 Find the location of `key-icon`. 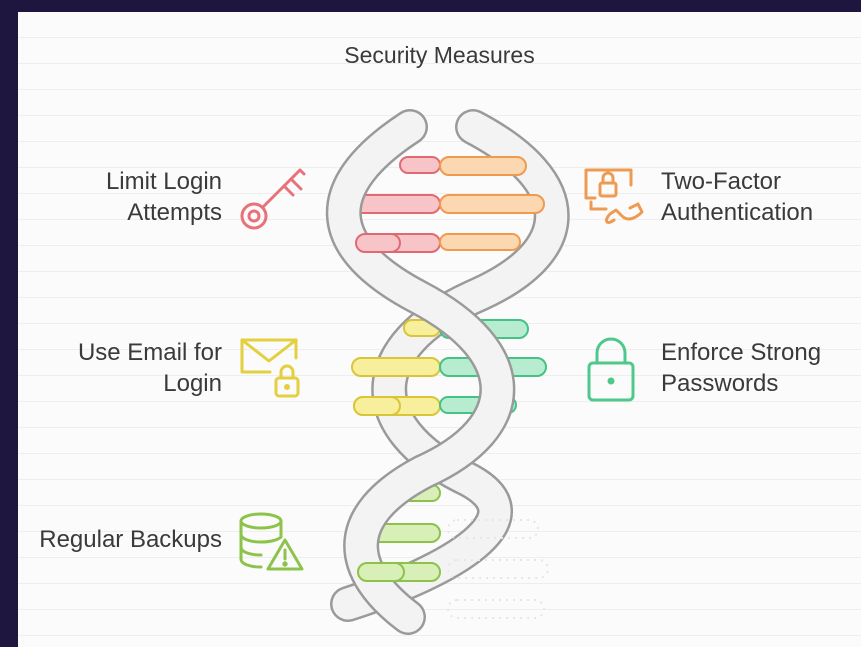

key-icon is located at coordinates (273, 199).